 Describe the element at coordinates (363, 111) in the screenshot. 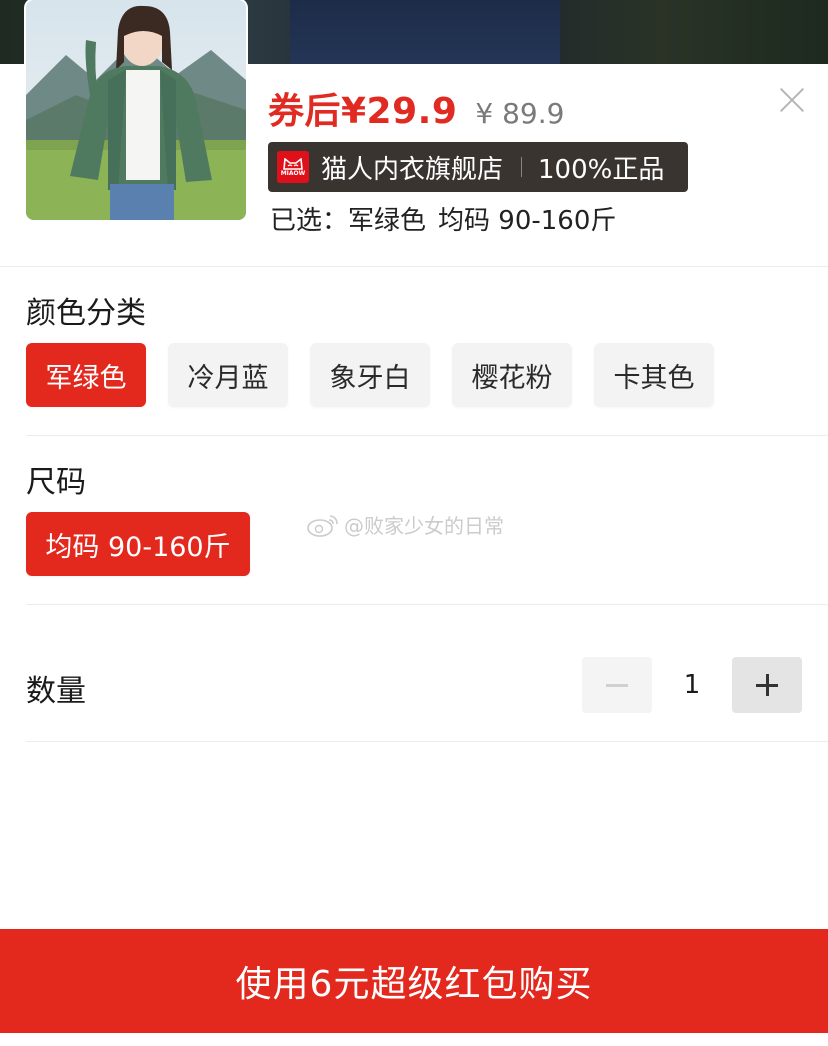

I see `coupon-price: 券后¥29.9` at that location.